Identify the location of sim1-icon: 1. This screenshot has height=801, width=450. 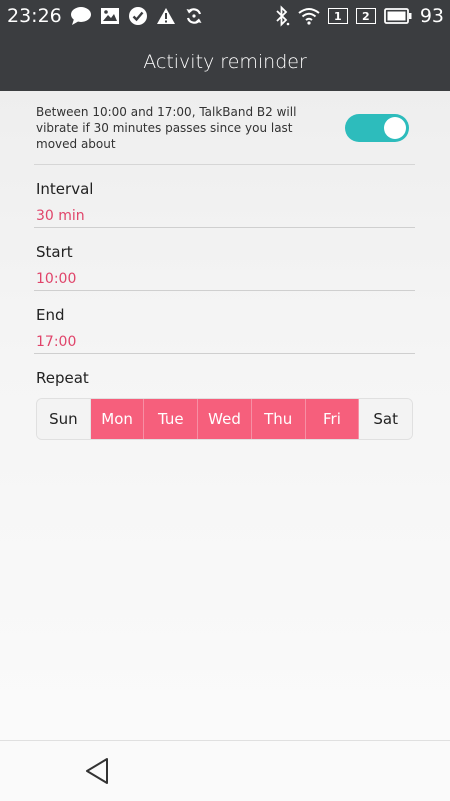
(337, 16).